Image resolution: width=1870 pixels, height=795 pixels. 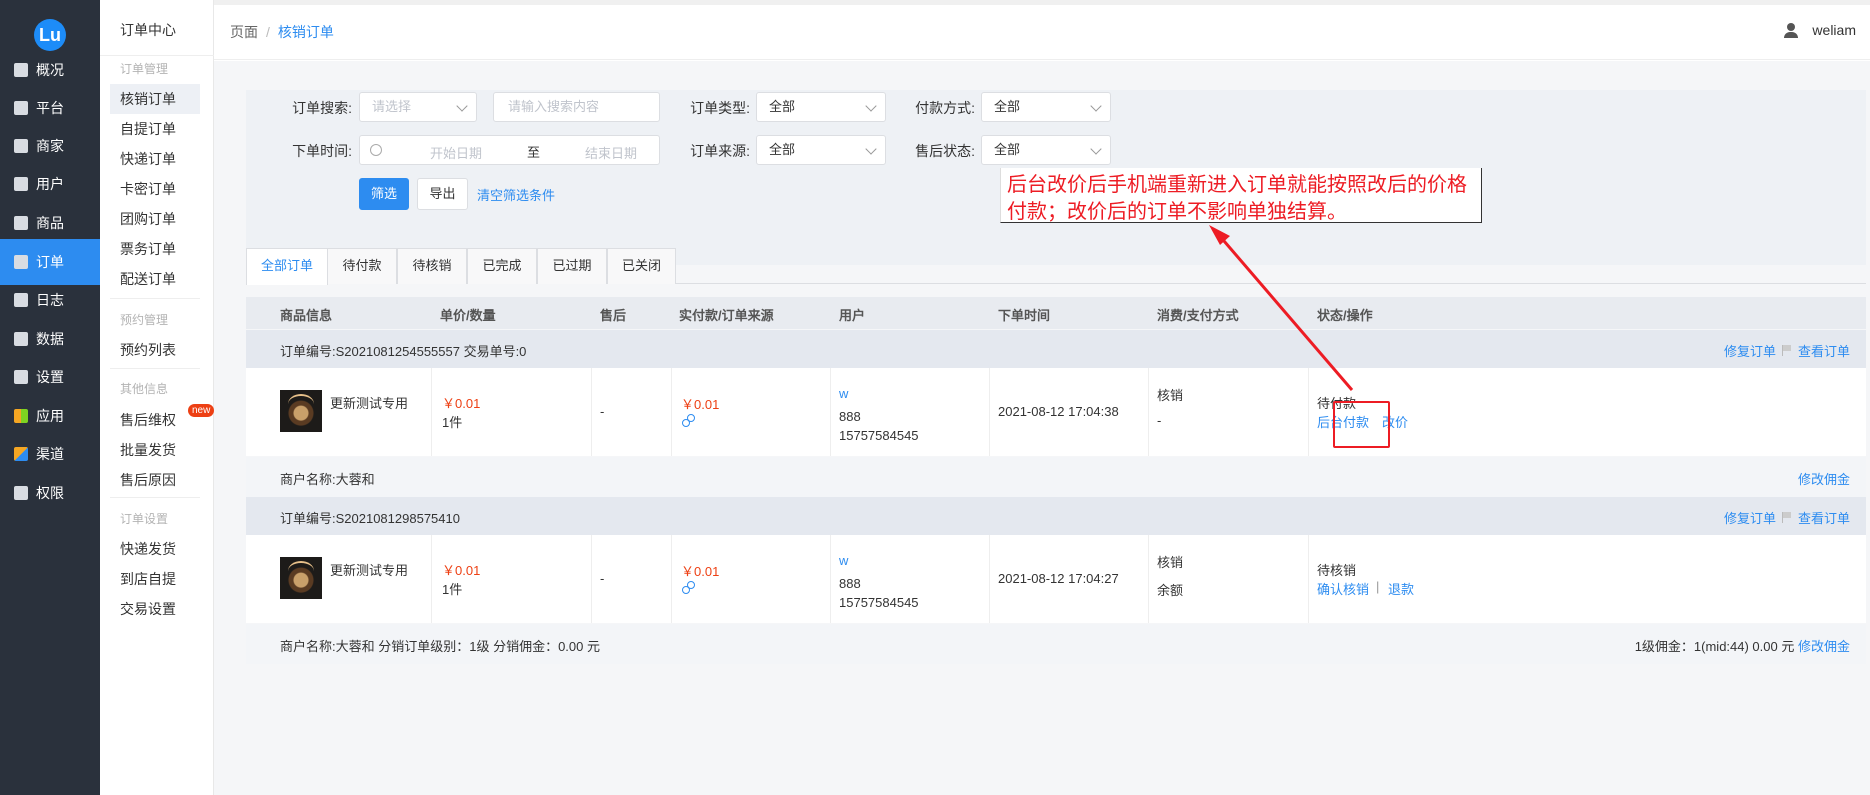 What do you see at coordinates (1343, 588) in the screenshot?
I see `confirm-verify-link: 确认核销` at bounding box center [1343, 588].